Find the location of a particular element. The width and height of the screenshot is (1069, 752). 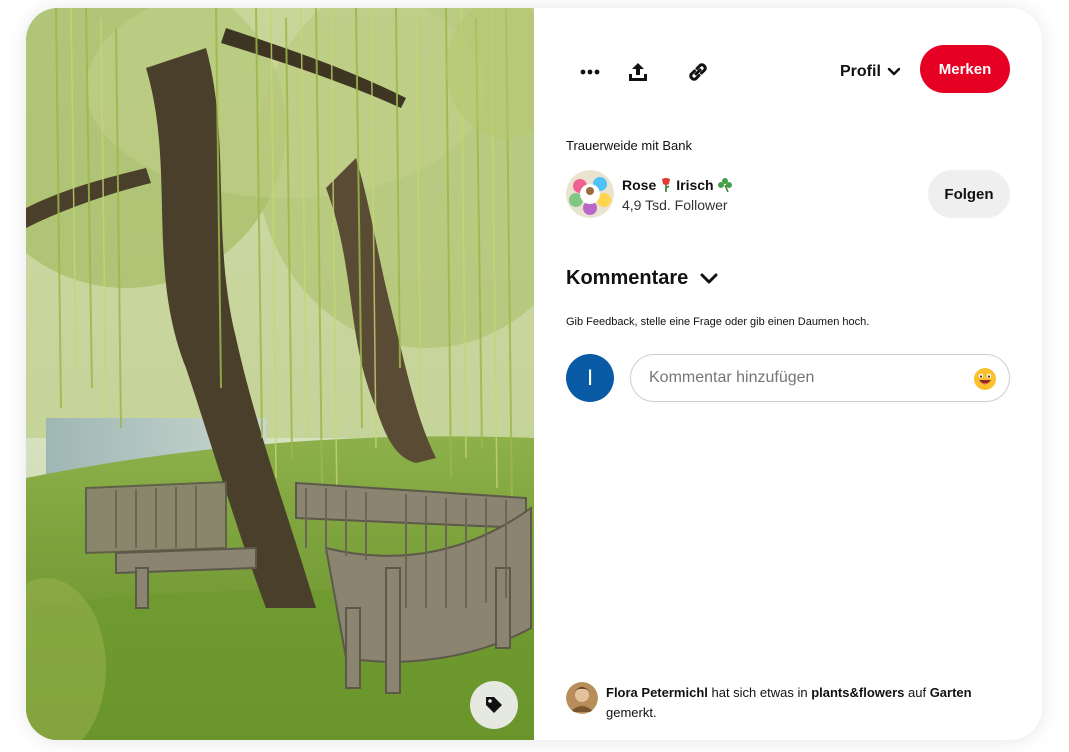

share-button is located at coordinates (638, 72).